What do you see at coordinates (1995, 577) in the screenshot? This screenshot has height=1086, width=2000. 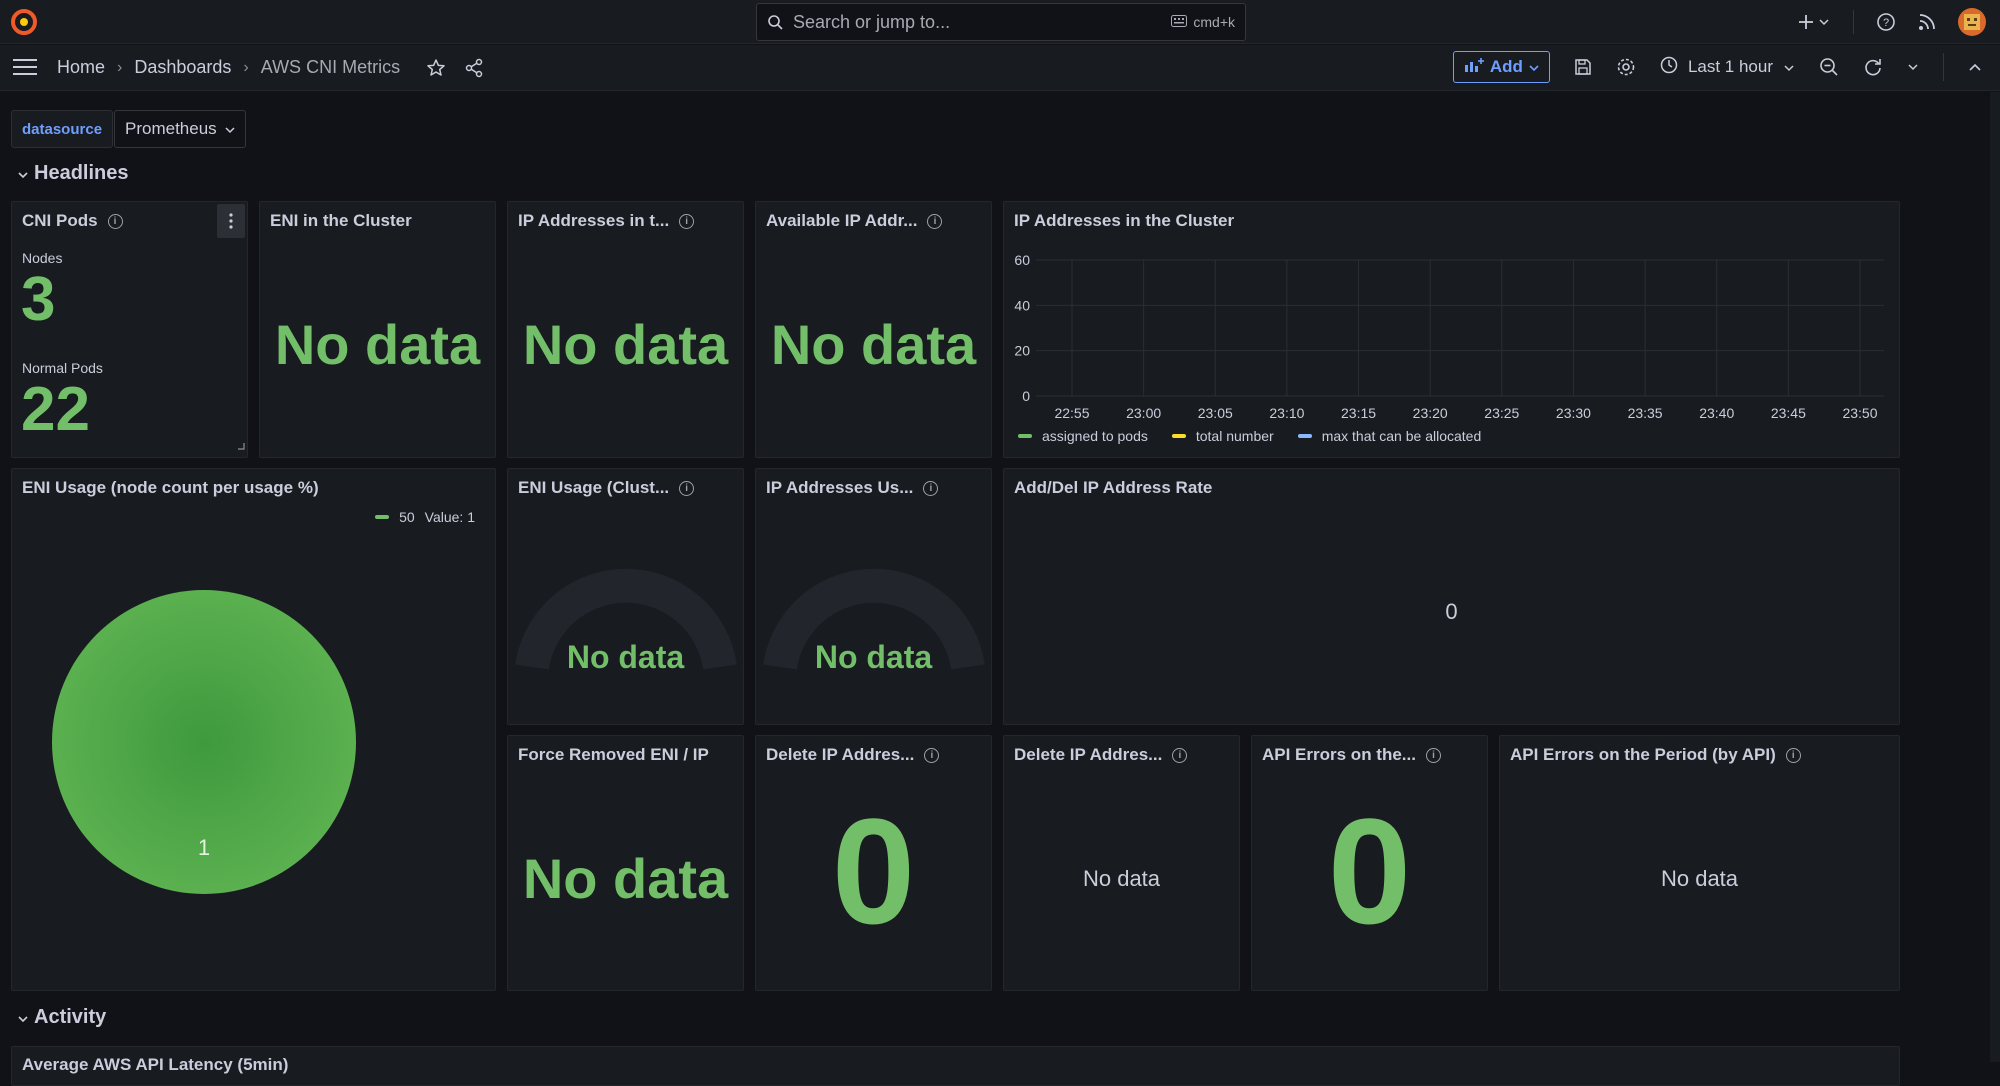 I see `scrollbar` at bounding box center [1995, 577].